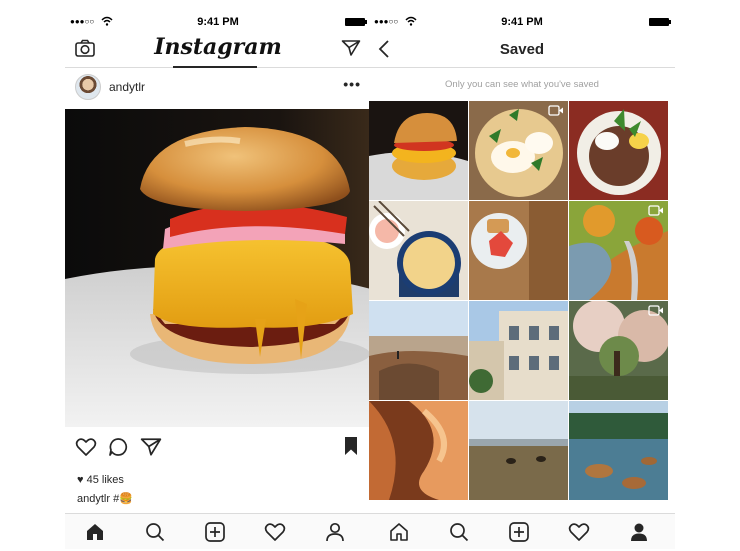 This screenshot has height=551, width=740. I want to click on post-caption: andytlr #🍔, so click(105, 498).